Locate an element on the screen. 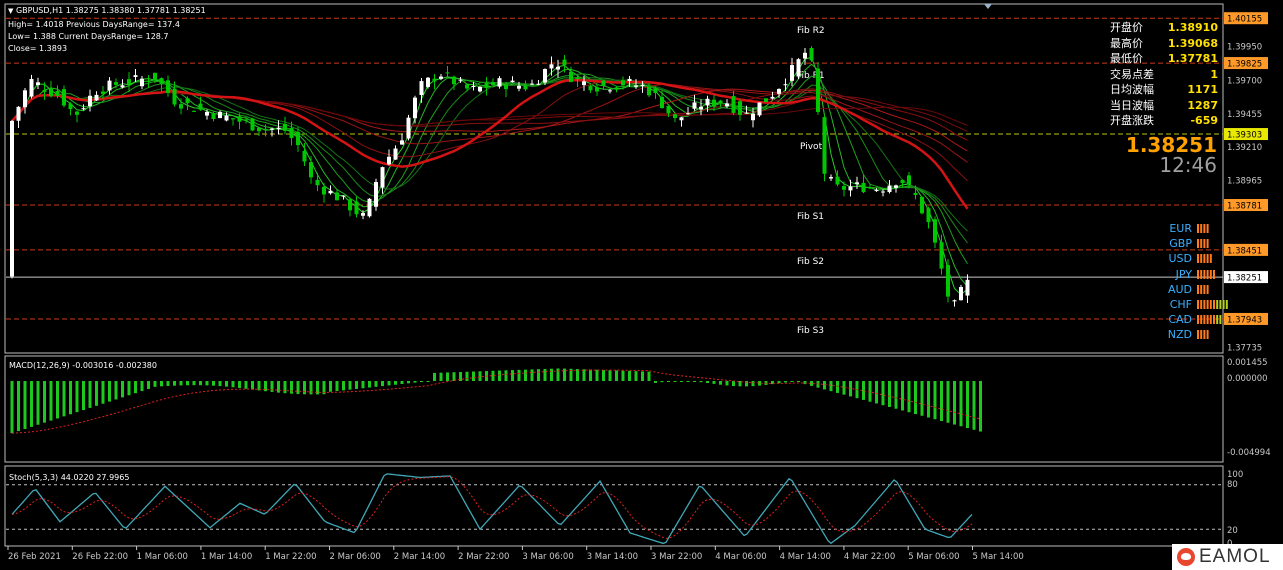 This screenshot has height=570, width=1283. currency-row-nzd: NZD is located at coordinates (1185, 334).